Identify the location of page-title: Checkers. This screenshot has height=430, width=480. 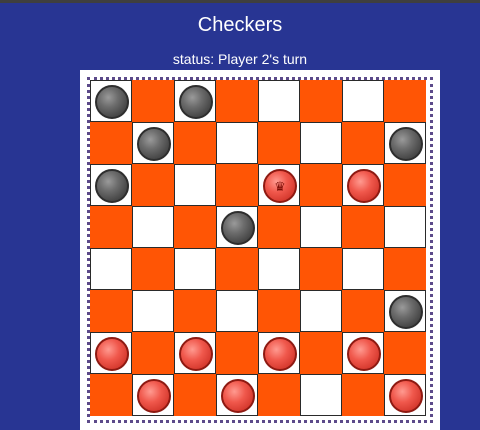
(240, 25).